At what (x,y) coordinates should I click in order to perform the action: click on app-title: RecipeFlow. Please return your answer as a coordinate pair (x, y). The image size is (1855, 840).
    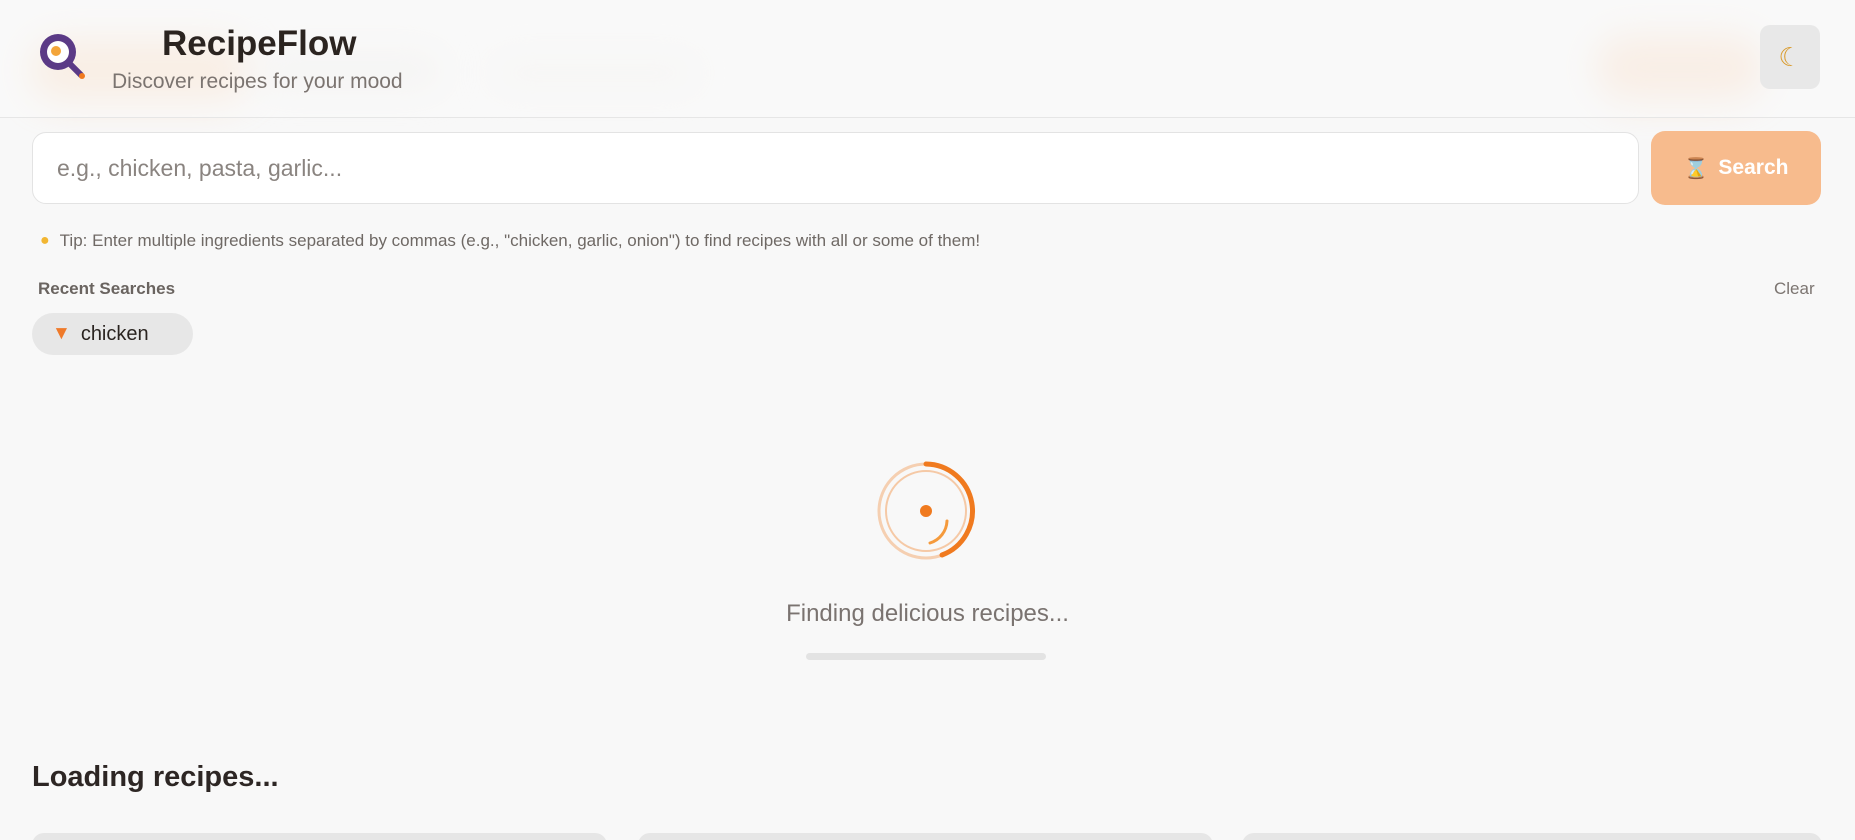
    Looking at the image, I should click on (259, 43).